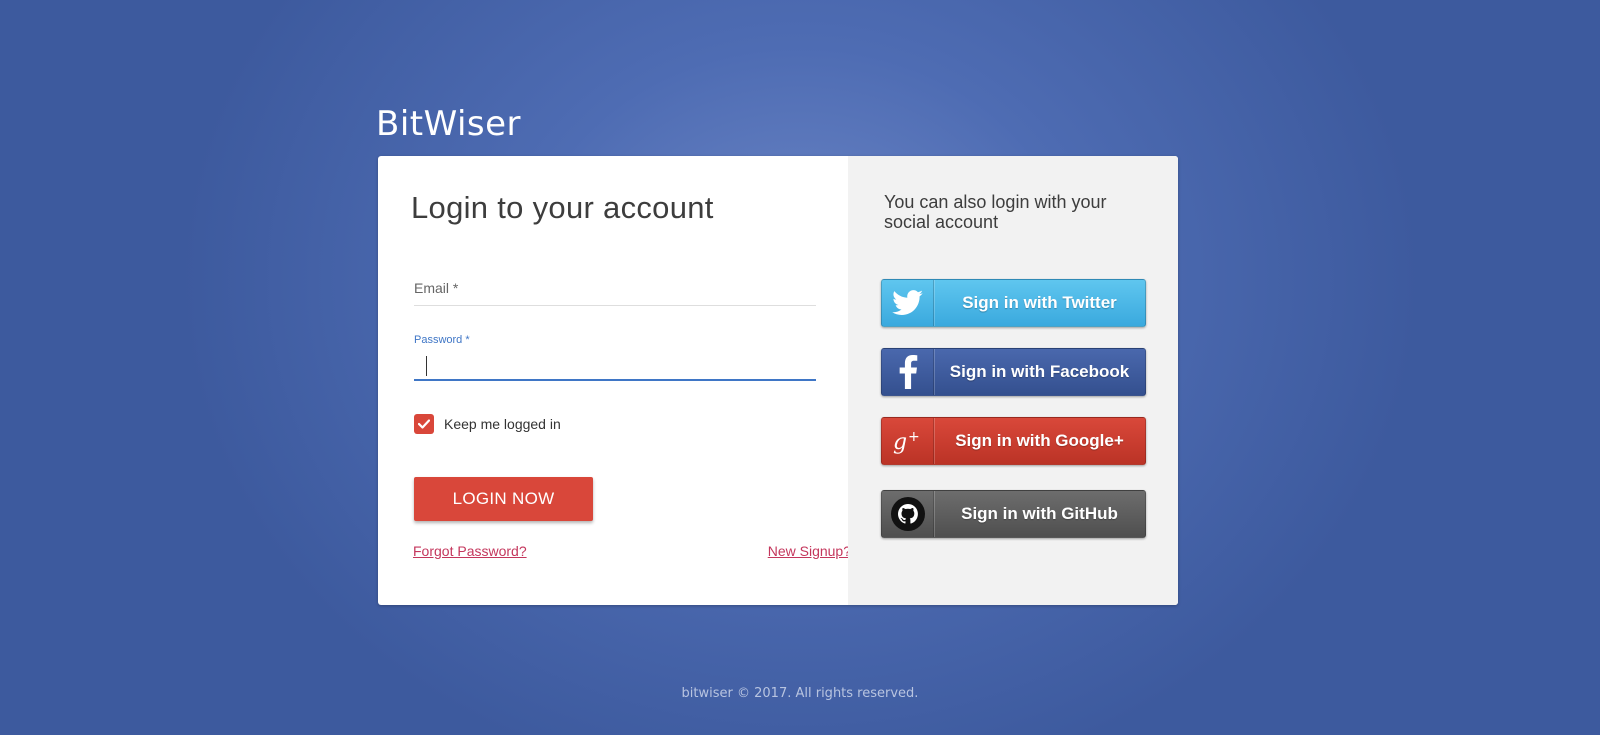 The image size is (1600, 735). I want to click on keep-logged-in: Keep me logged in, so click(487, 424).